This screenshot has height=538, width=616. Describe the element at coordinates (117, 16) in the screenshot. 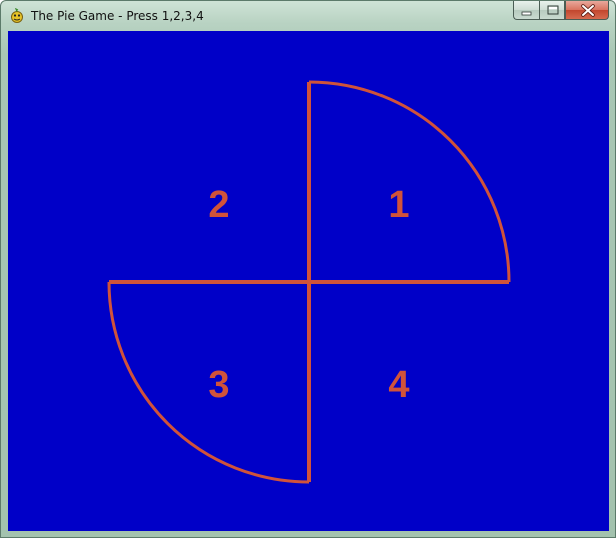

I see `window-title: The Pie Game - Press 1,2,3,4` at that location.